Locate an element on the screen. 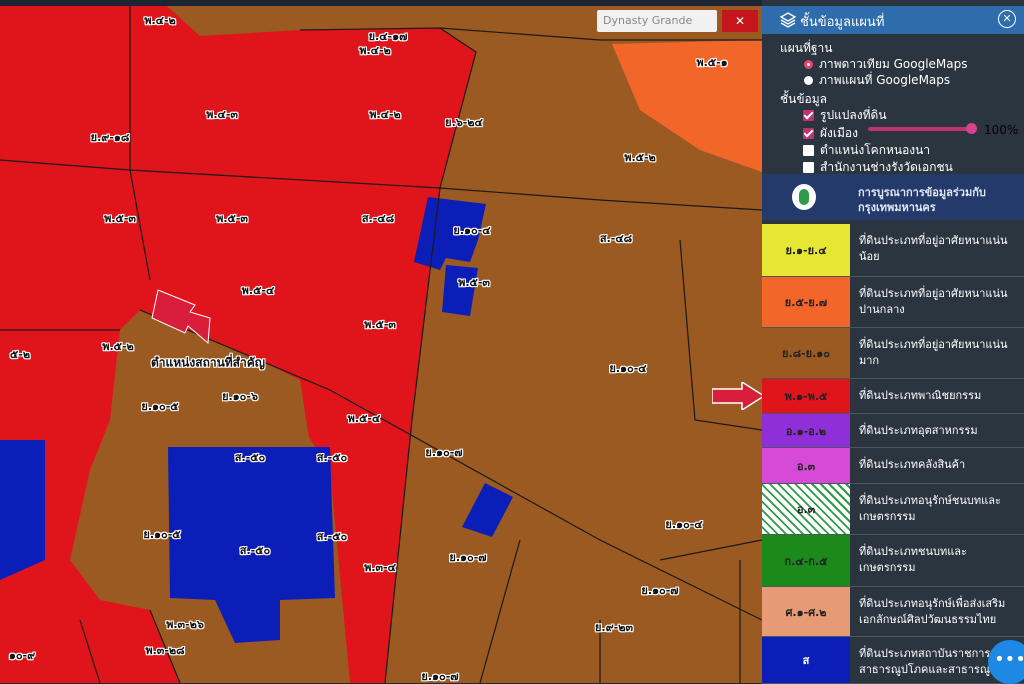 The height and width of the screenshot is (684, 1024). legend-swatch: ย.๑-ย.๔ is located at coordinates (806, 250).